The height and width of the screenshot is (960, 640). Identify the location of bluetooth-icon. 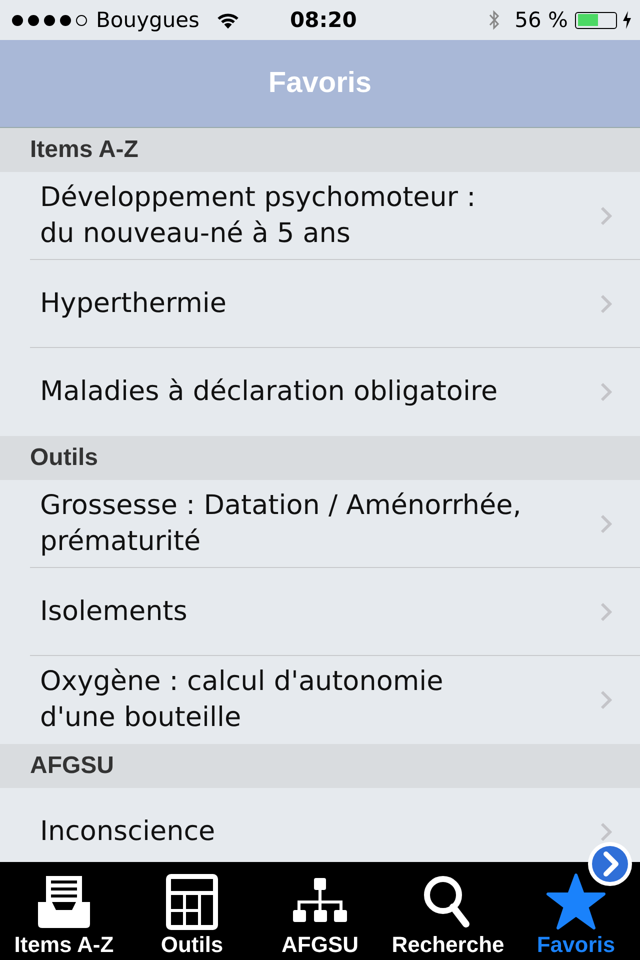
(494, 20).